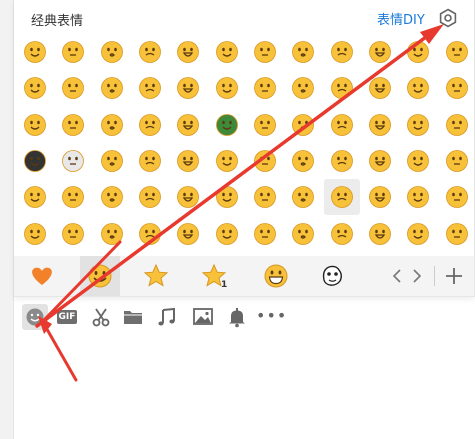 The height and width of the screenshot is (439, 475). What do you see at coordinates (42, 276) in the screenshot?
I see `category-tab-favorites` at bounding box center [42, 276].